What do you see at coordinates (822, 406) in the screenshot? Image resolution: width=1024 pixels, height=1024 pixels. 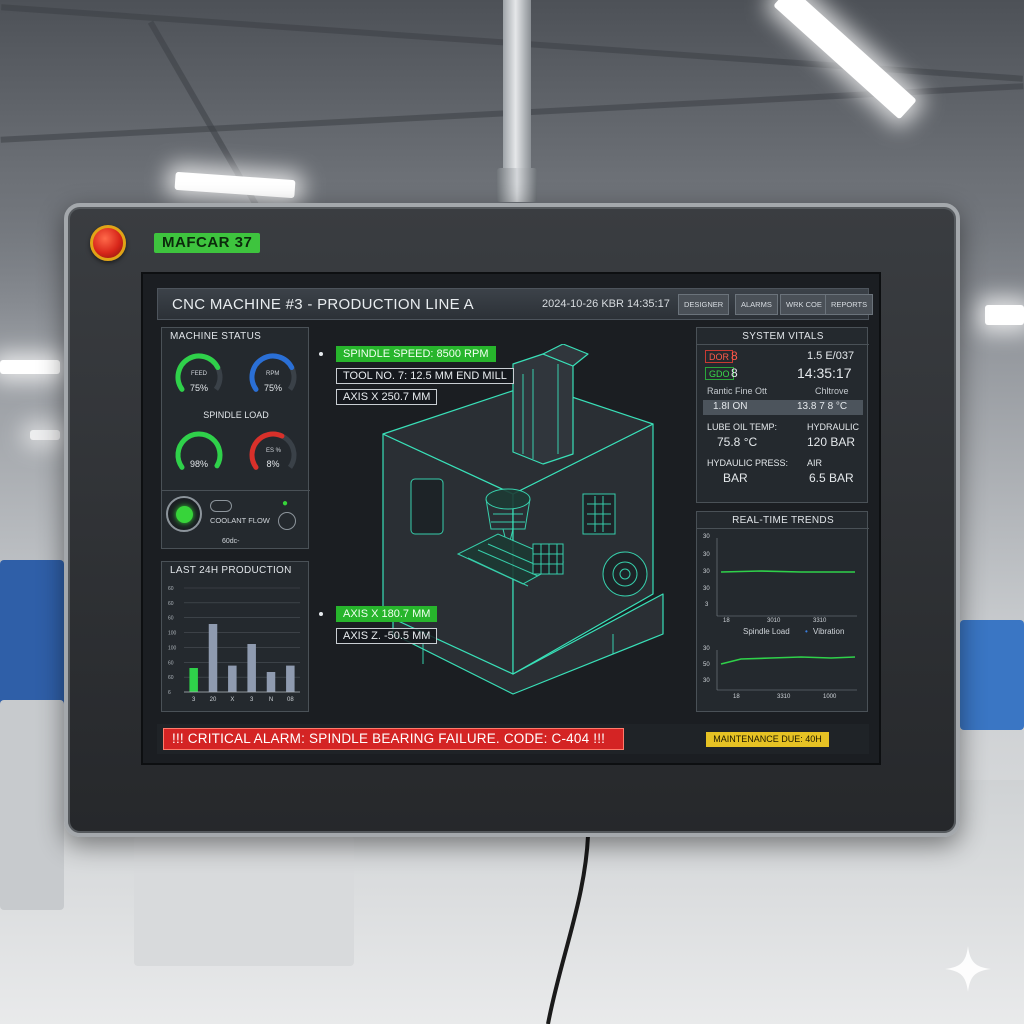 I see `vital-row4-right: 13.8 7 8 °C` at bounding box center [822, 406].